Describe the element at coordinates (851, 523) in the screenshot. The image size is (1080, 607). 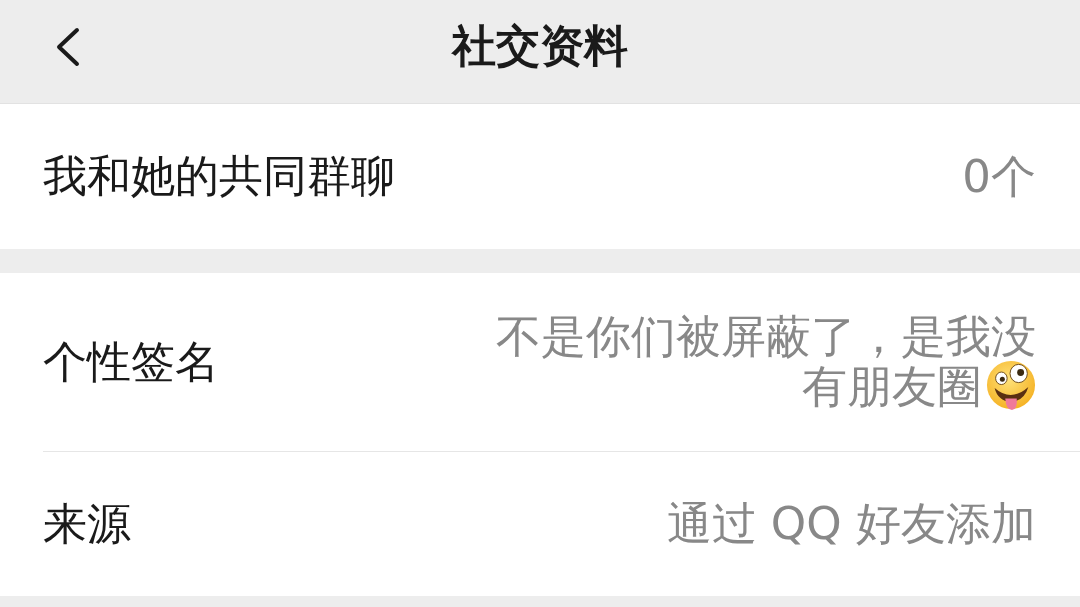
I see `row-value: 通过 QQ 好友添加` at that location.